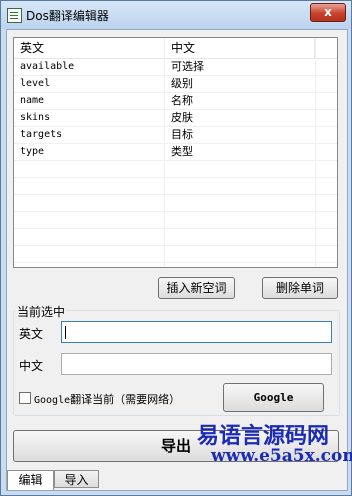 The height and width of the screenshot is (496, 352). What do you see at coordinates (187, 66) in the screenshot?
I see `chinese-cell: 可选择` at bounding box center [187, 66].